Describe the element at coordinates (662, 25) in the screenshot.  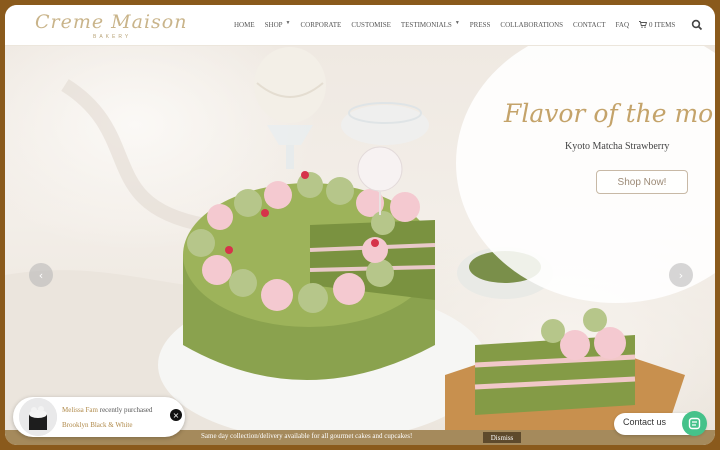
I see `cart-count: 0 ITEMS` at that location.